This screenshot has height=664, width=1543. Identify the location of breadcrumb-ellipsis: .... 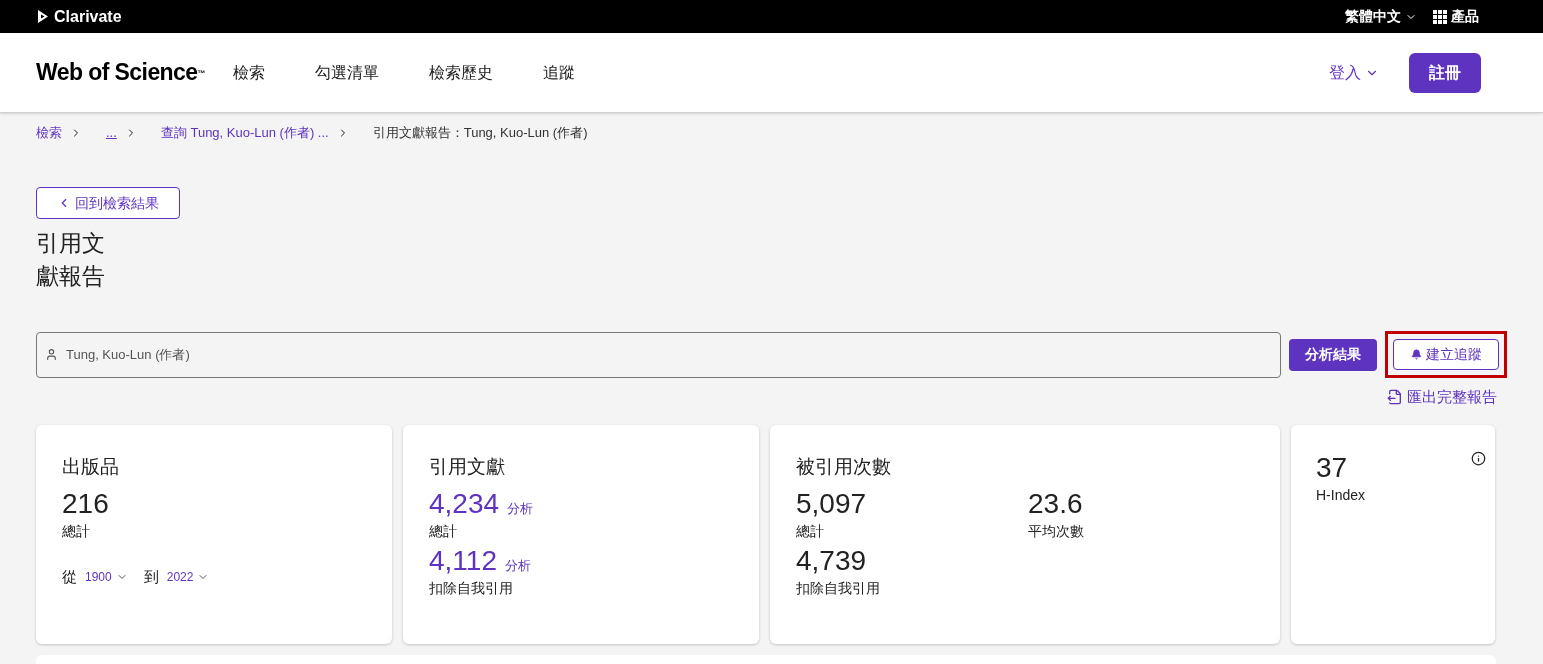
(111, 133).